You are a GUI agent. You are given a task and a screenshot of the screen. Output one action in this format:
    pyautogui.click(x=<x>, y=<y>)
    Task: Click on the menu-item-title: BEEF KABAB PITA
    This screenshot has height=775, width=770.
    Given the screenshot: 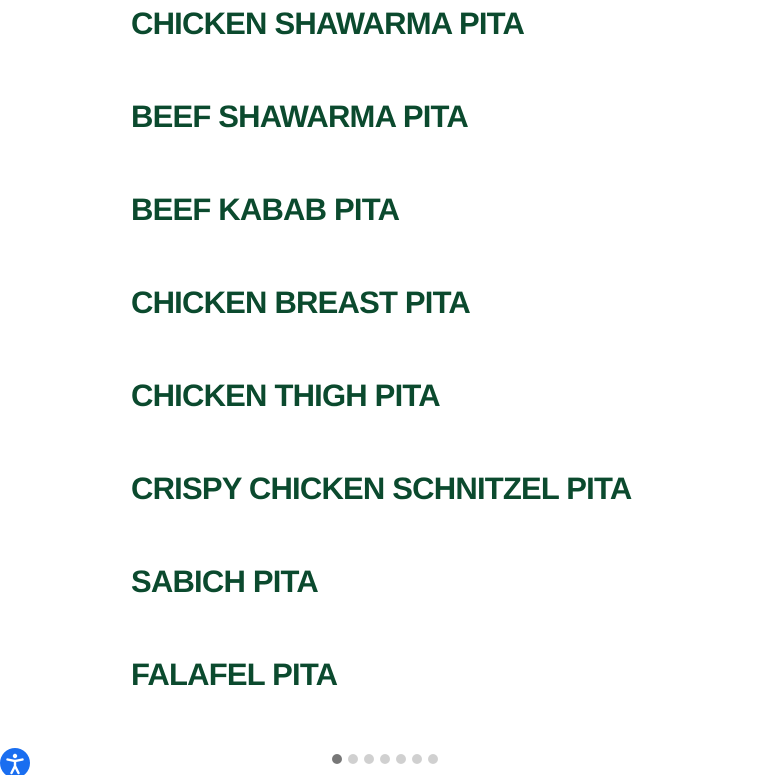 What is the action you would take?
    pyautogui.click(x=265, y=210)
    